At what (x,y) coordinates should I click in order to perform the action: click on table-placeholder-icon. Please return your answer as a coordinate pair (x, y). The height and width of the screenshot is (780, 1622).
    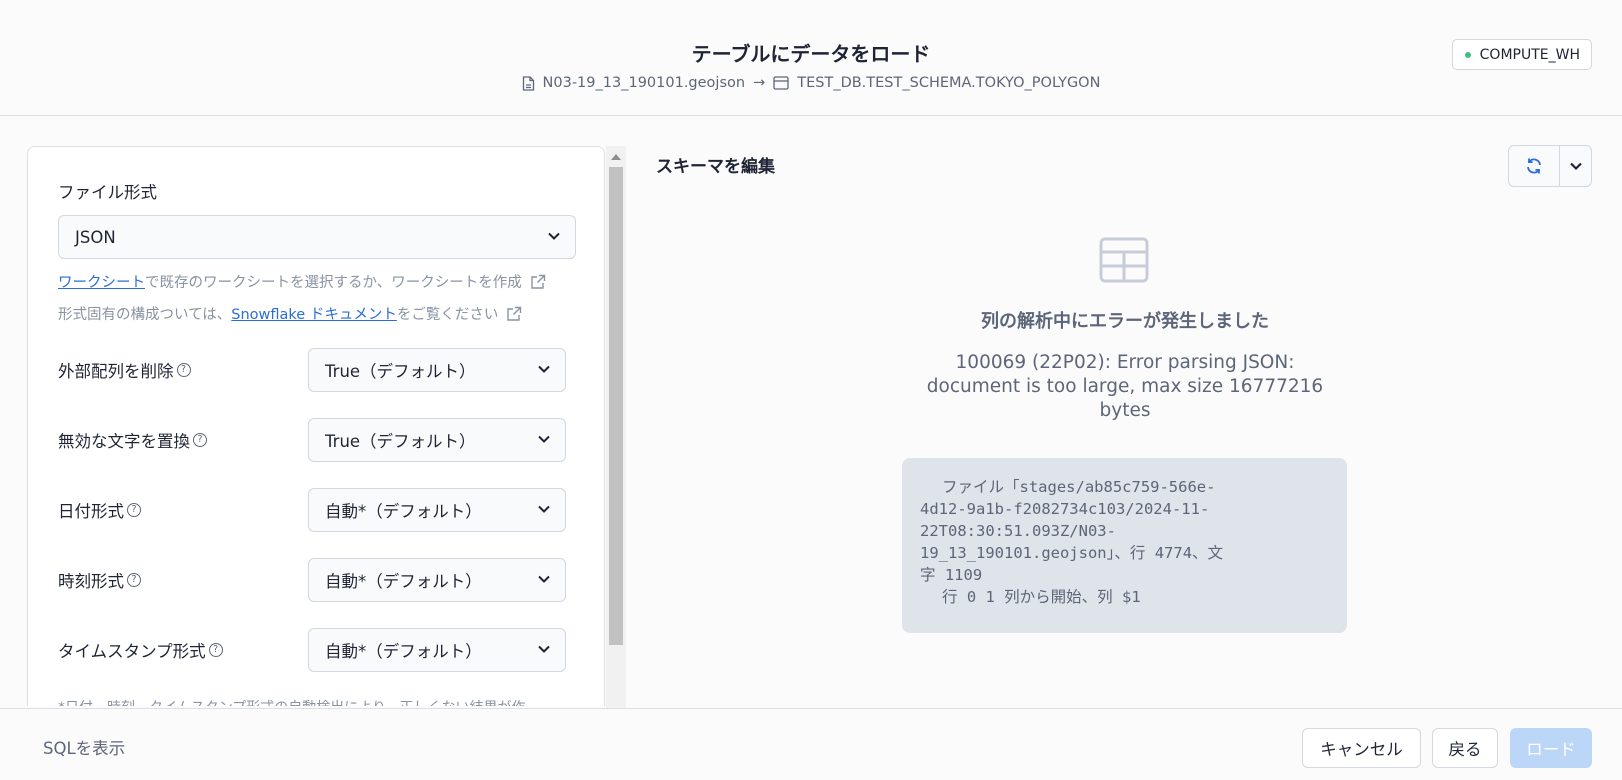
    Looking at the image, I should click on (1124, 262).